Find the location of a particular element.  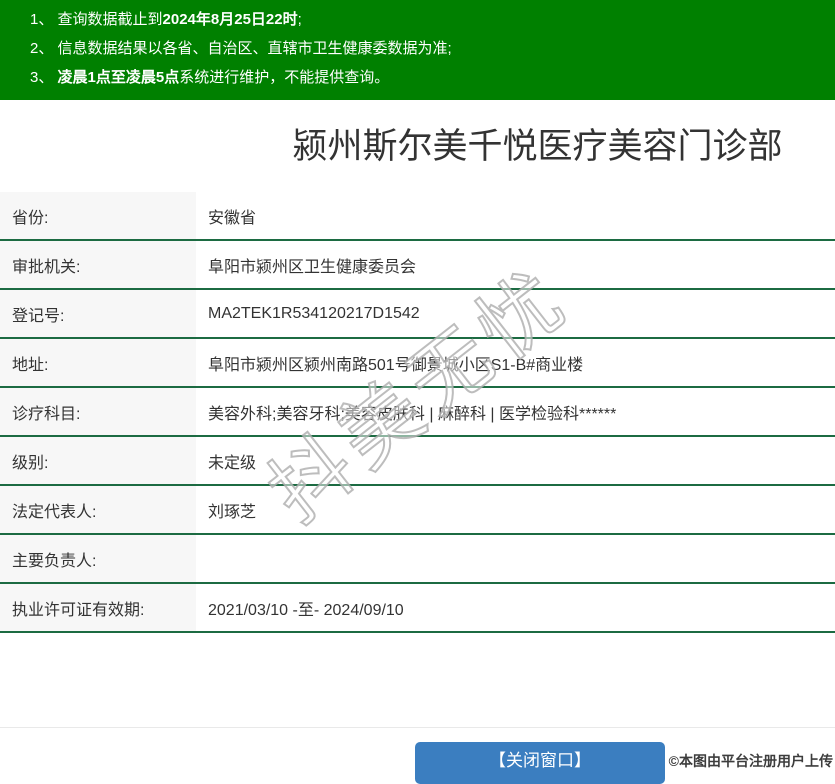

table-row-principal: 主要负责人: is located at coordinates (417, 559).